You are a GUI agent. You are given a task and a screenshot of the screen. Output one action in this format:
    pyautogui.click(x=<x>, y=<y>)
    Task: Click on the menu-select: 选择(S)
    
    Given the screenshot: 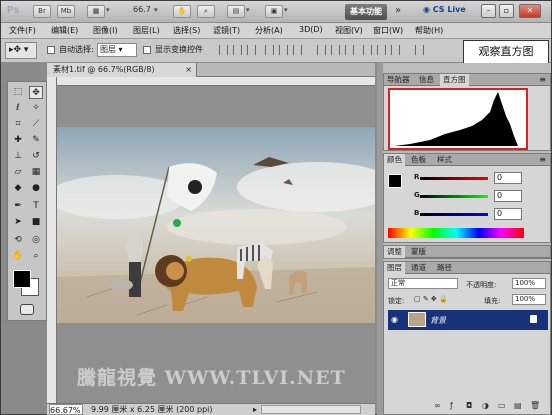 What is the action you would take?
    pyautogui.click(x=186, y=30)
    